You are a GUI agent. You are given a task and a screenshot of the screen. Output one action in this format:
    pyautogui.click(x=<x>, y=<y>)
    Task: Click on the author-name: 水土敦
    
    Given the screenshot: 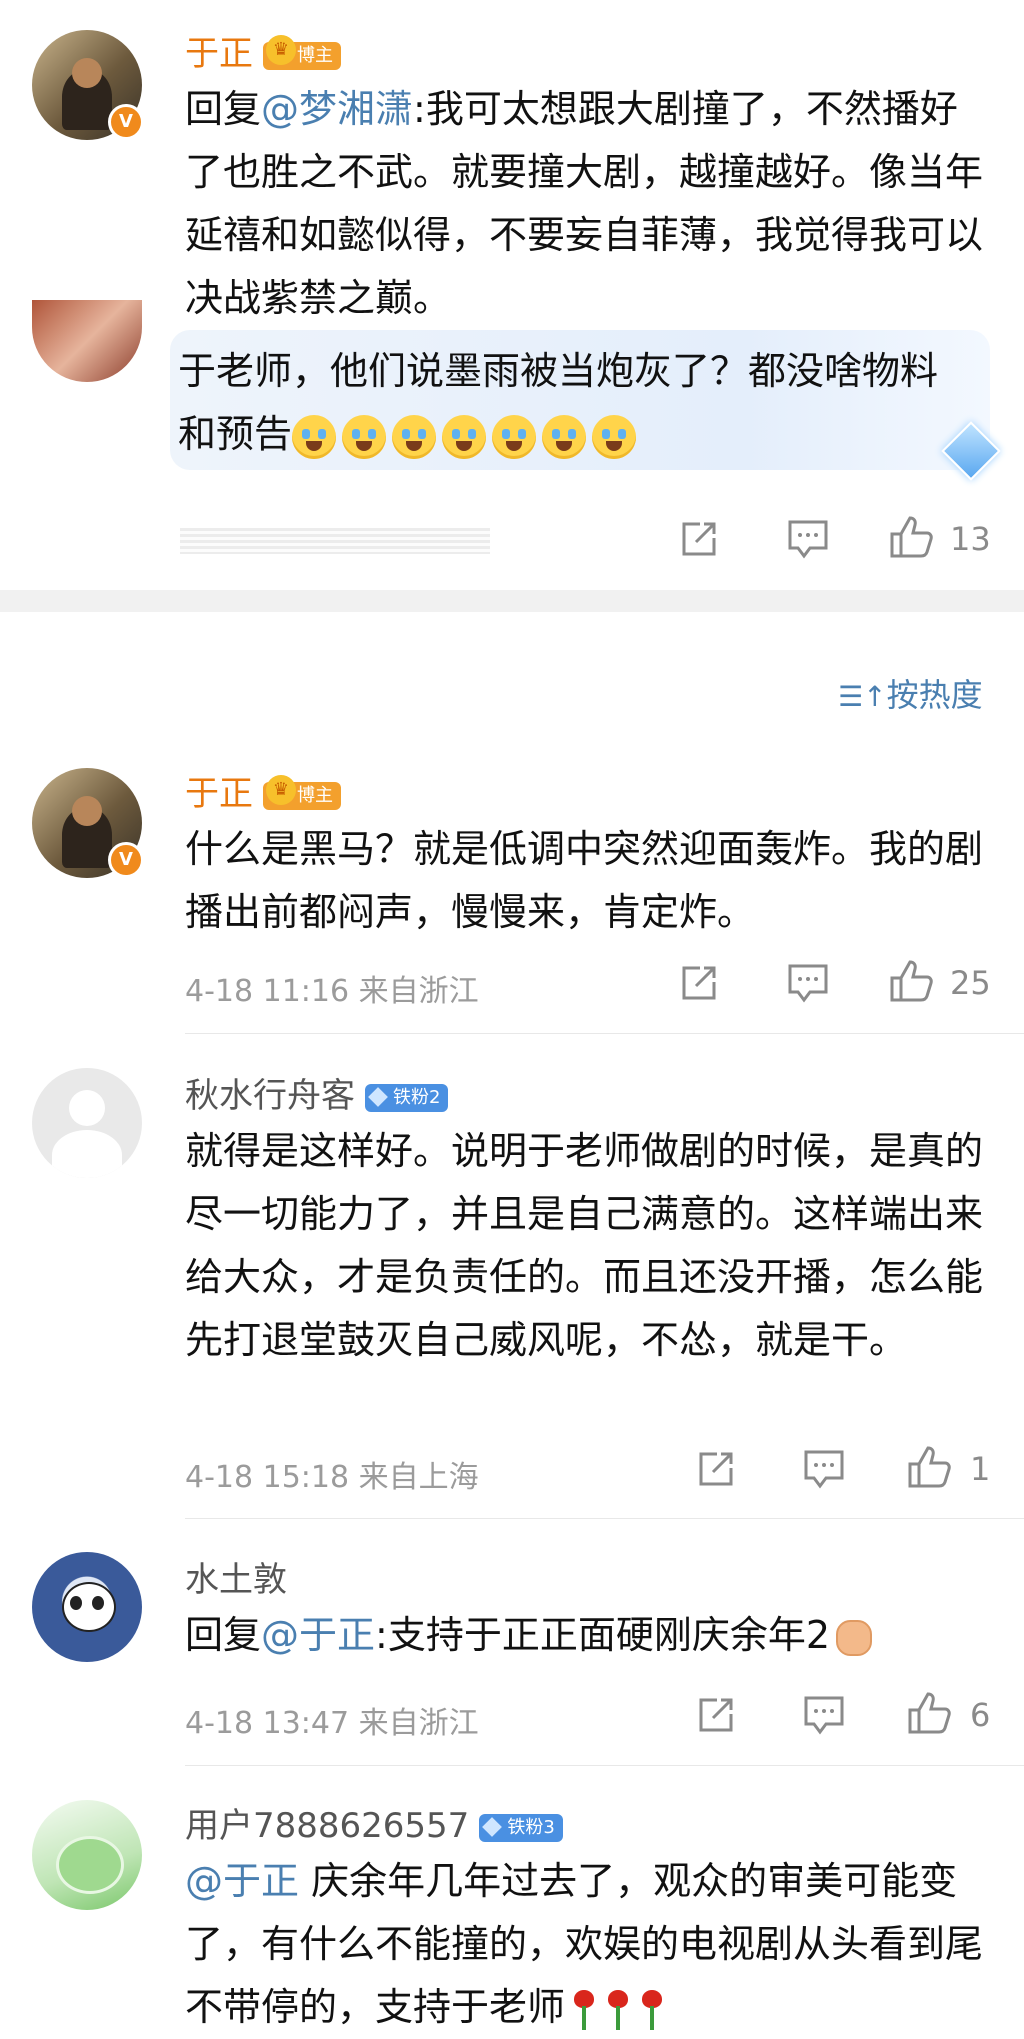 What is the action you would take?
    pyautogui.click(x=236, y=1576)
    